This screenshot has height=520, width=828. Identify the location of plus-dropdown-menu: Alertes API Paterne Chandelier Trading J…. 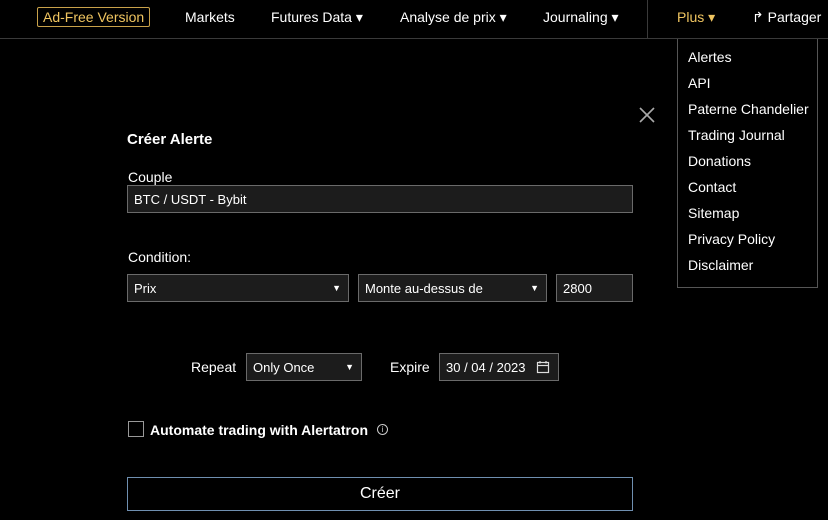
(747, 163).